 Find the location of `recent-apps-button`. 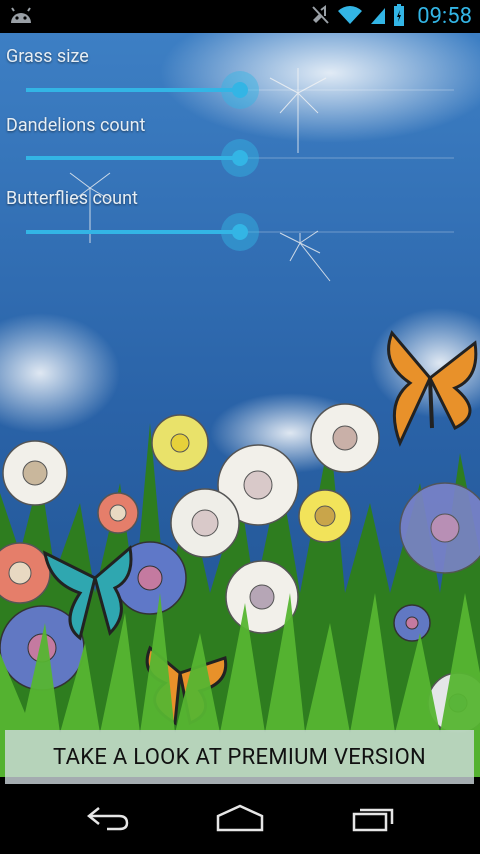

recent-apps-button is located at coordinates (374, 820).